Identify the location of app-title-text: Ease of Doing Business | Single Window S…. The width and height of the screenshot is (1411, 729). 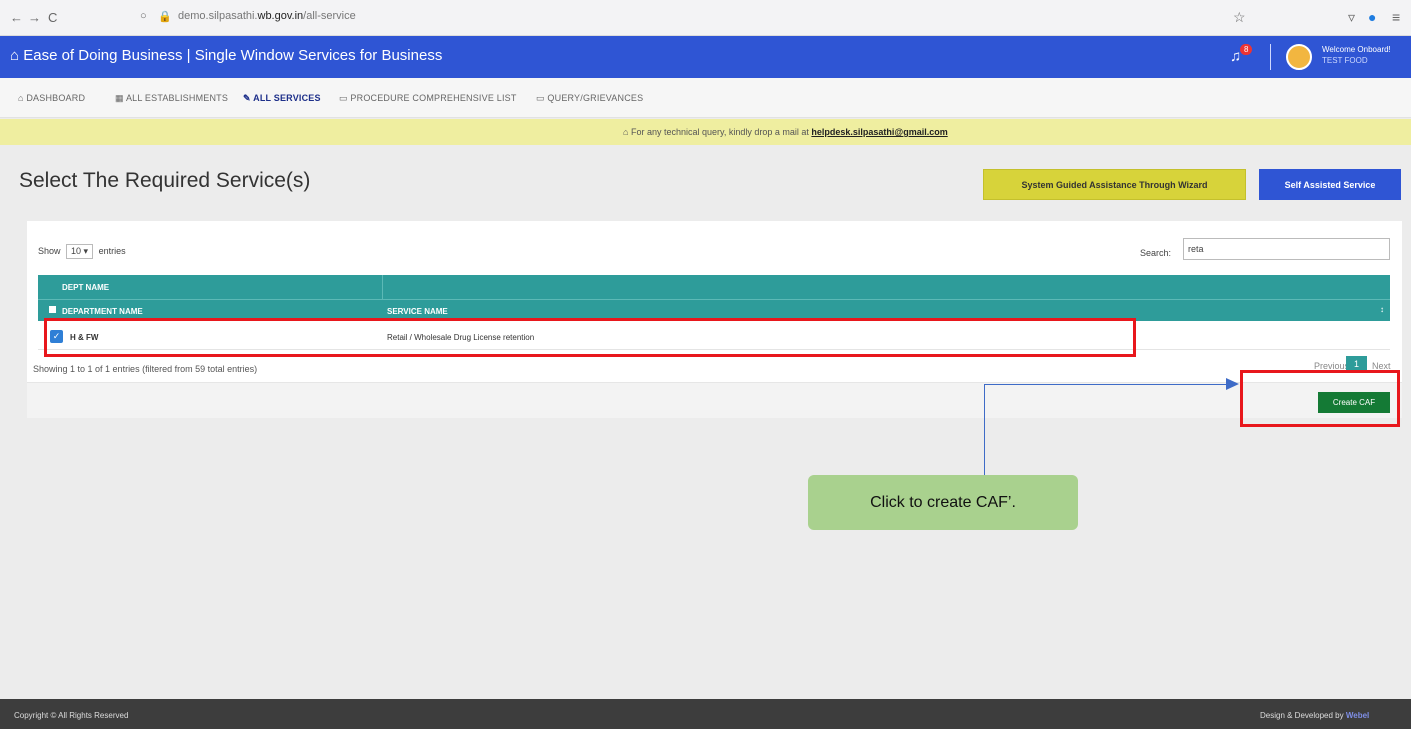
(233, 55).